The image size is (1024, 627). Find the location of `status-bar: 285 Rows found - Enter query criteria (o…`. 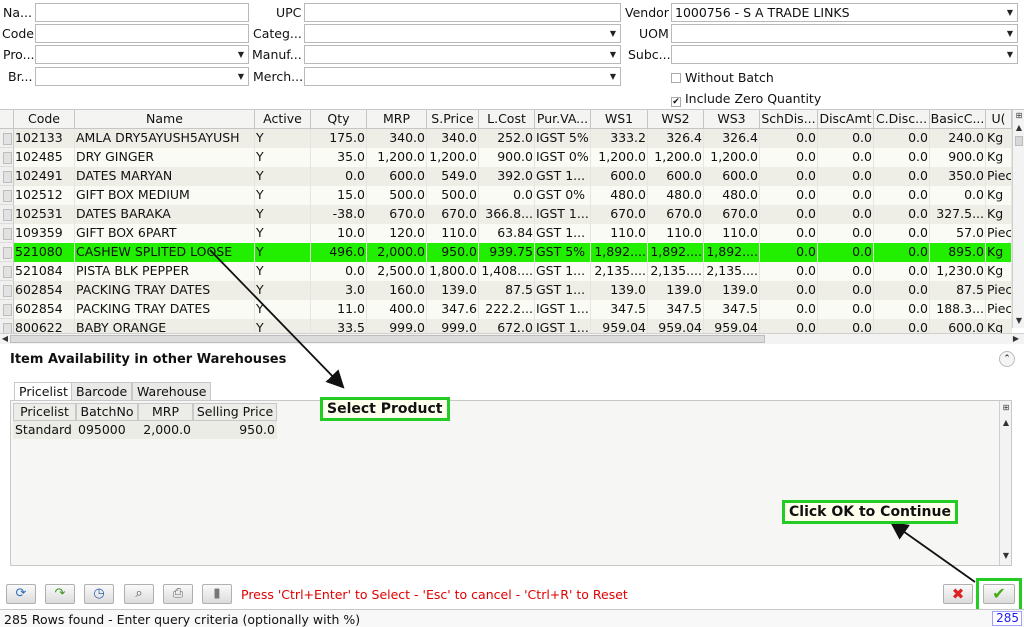

status-bar: 285 Rows found - Enter query criteria (o… is located at coordinates (512, 618).